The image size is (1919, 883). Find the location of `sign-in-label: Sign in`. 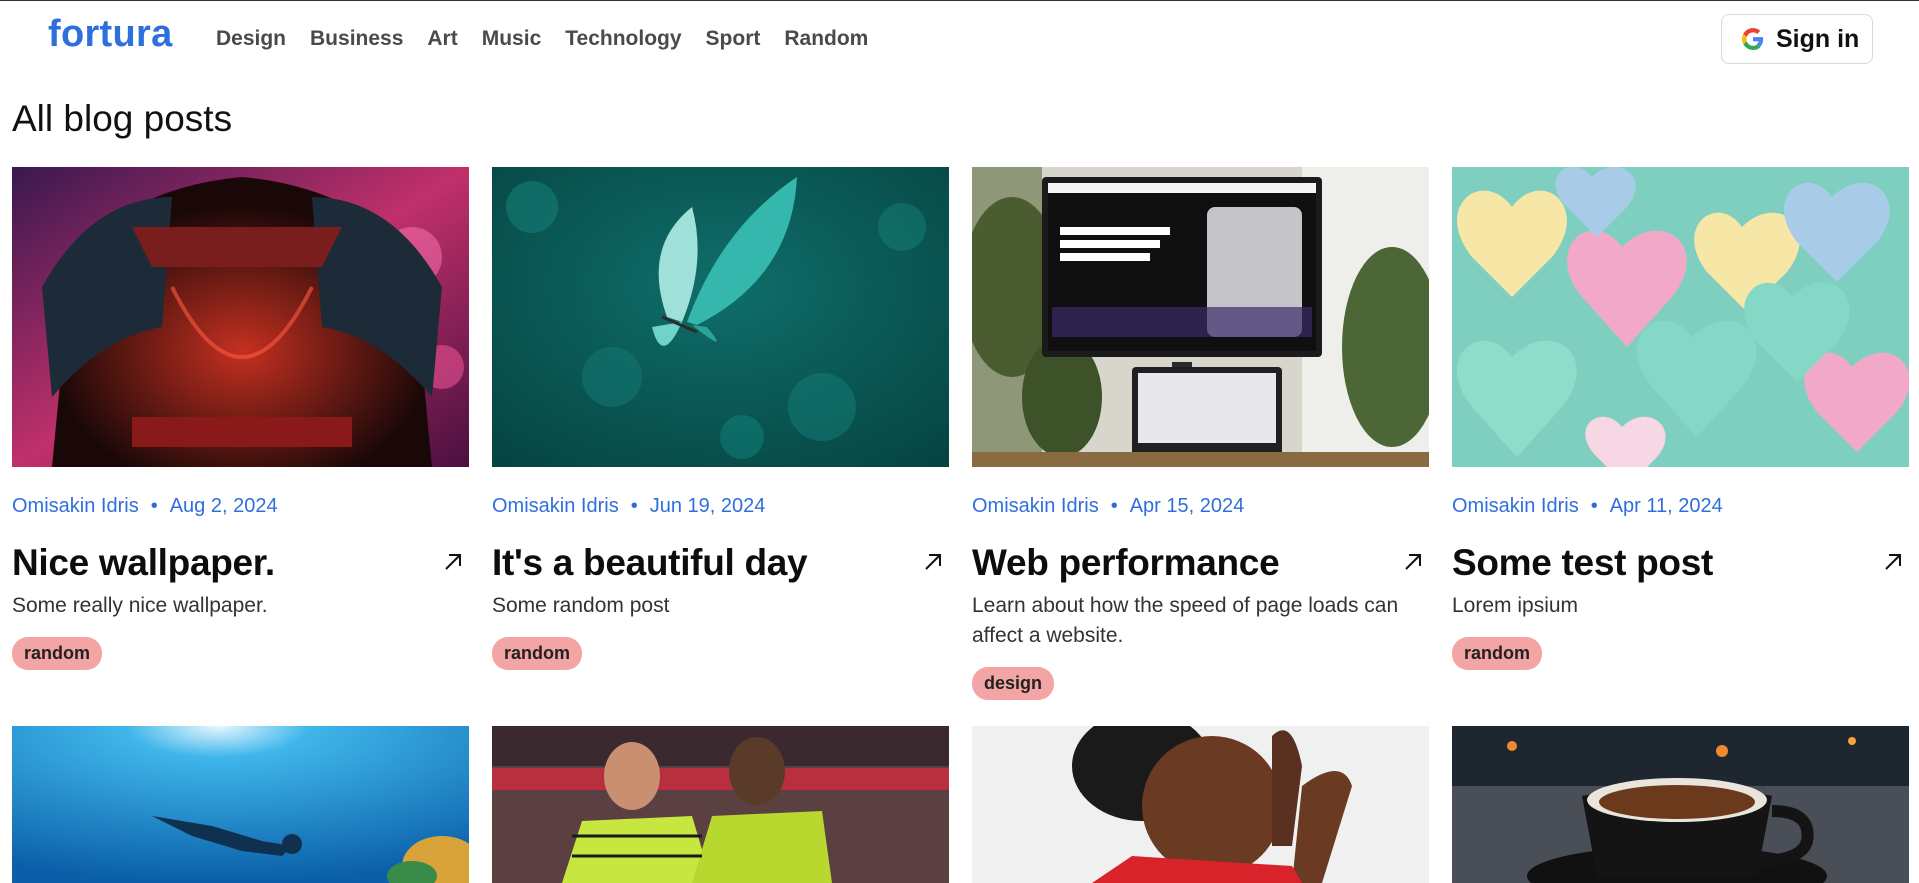

sign-in-label: Sign in is located at coordinates (1818, 38).